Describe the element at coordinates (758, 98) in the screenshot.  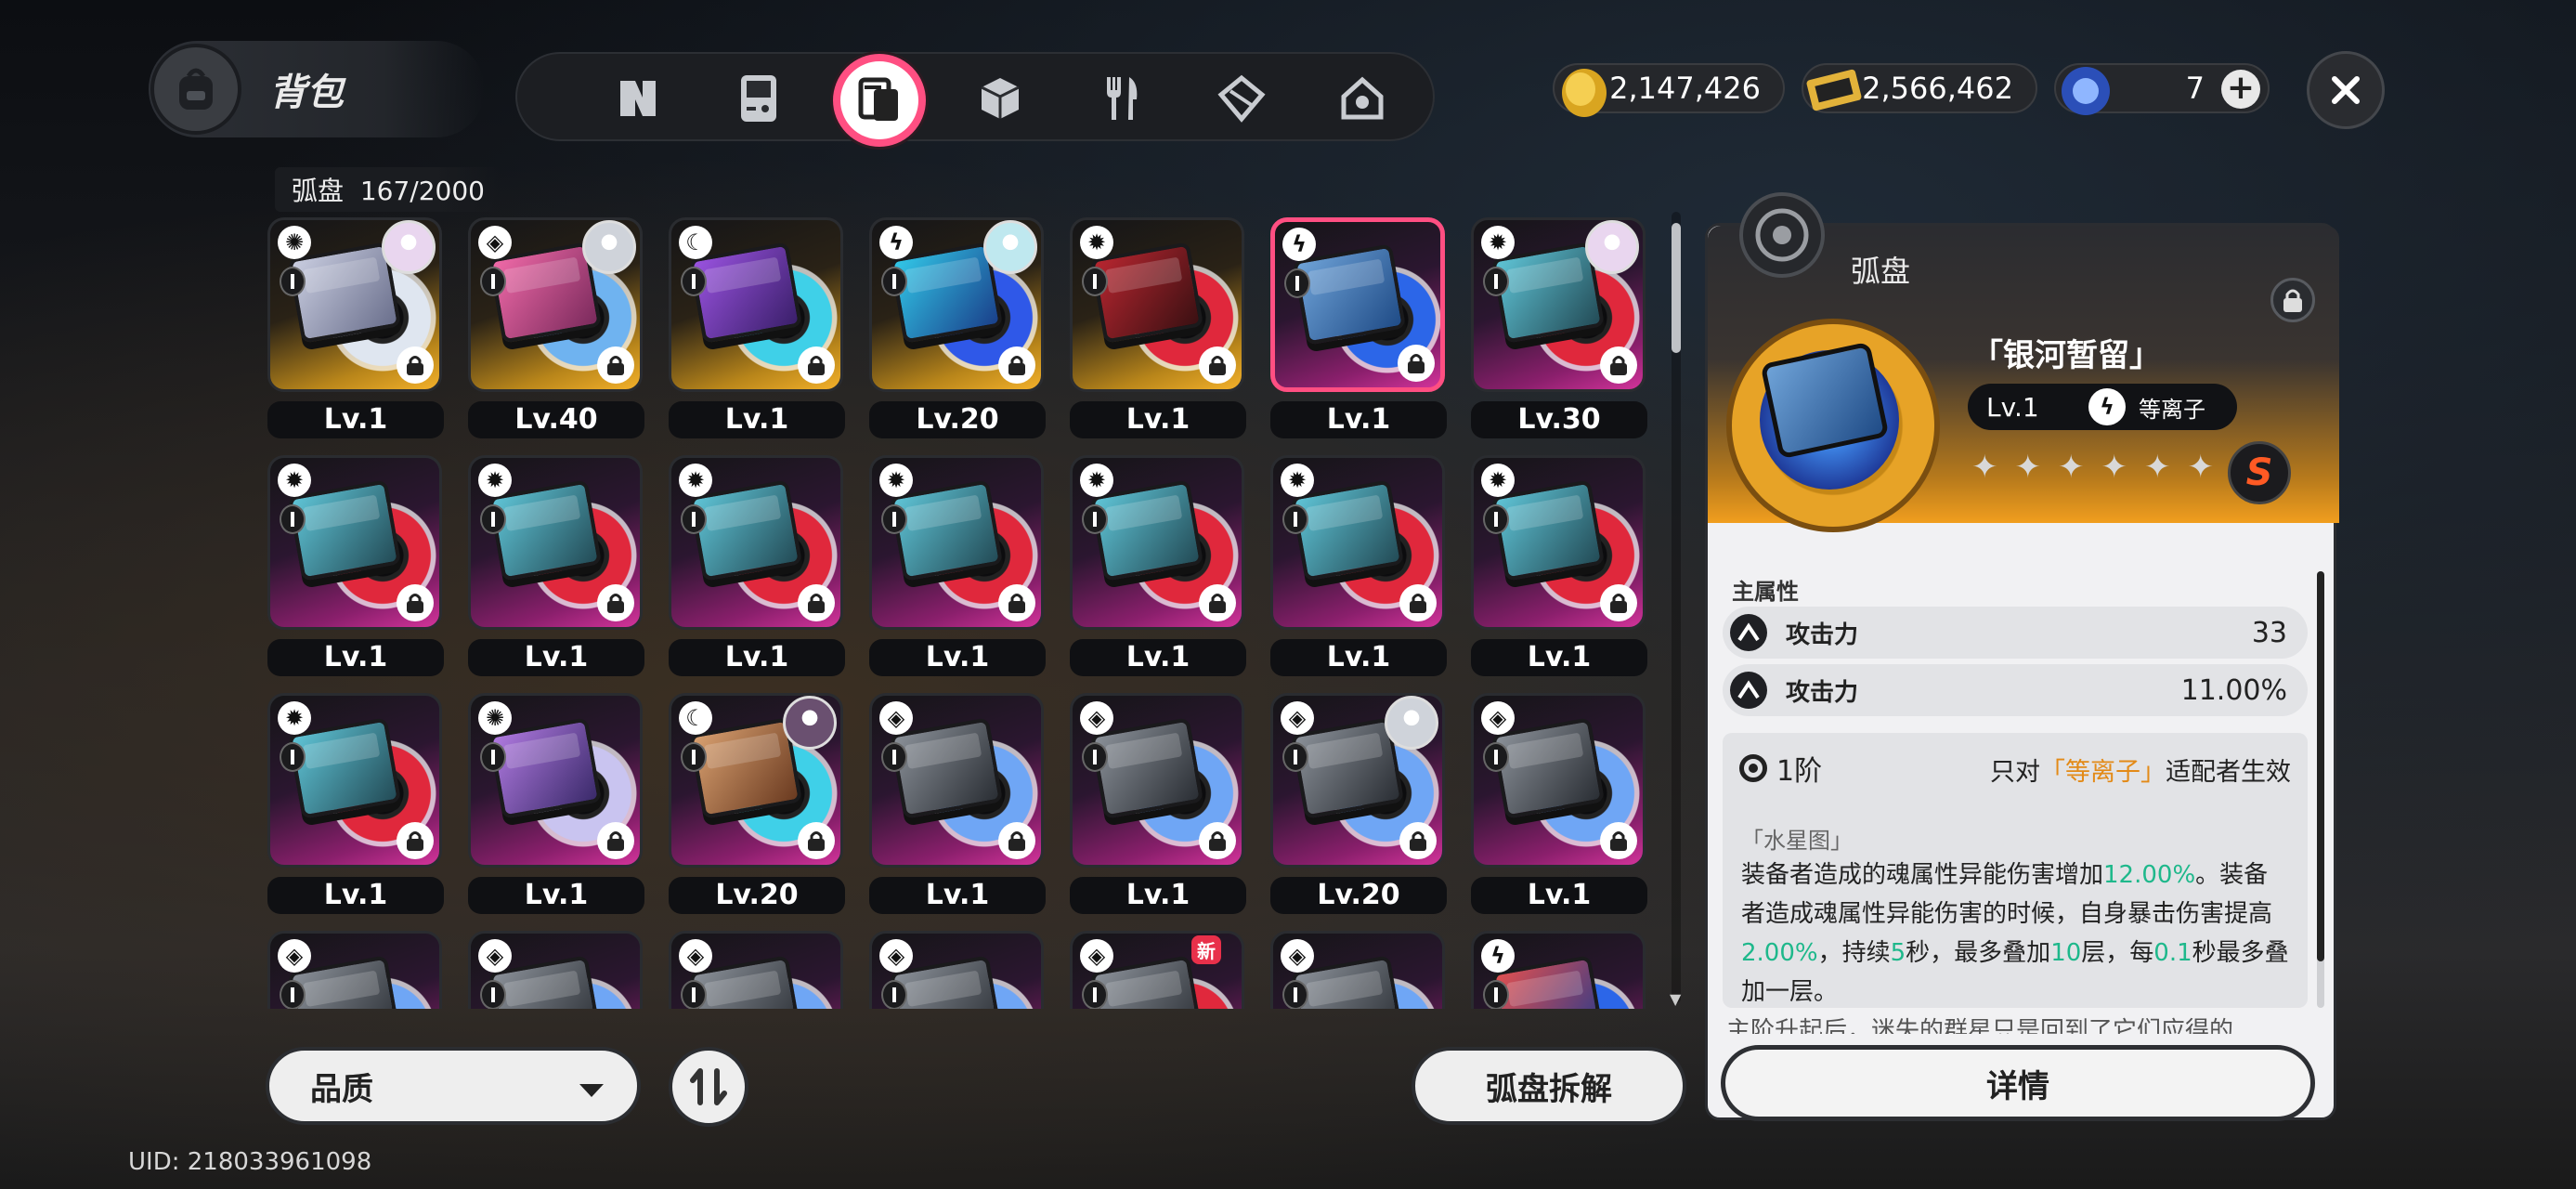
I see `tab-devices` at that location.